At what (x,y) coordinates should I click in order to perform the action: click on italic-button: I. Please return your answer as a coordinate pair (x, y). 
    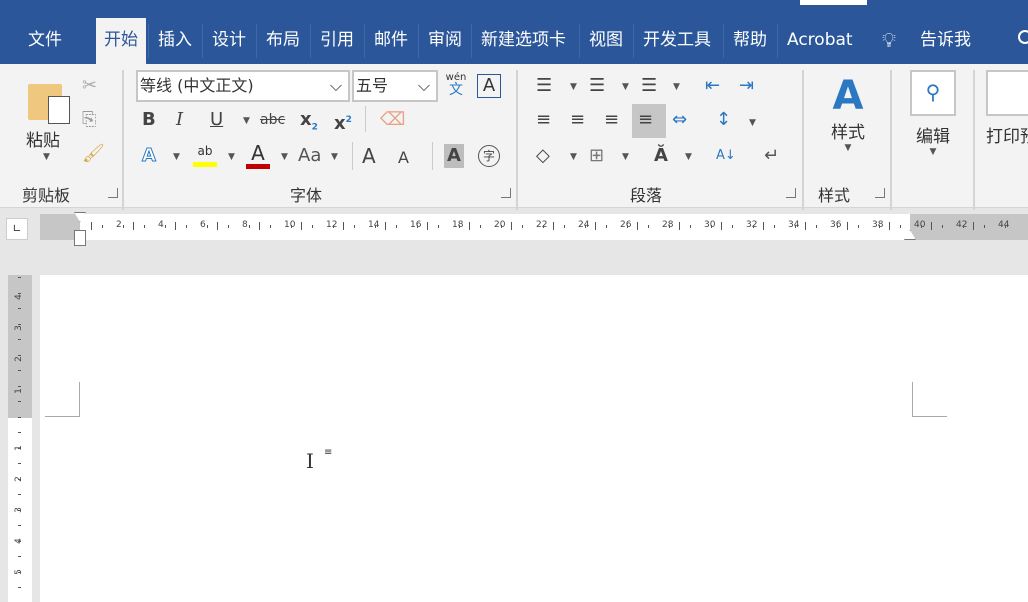
    Looking at the image, I should click on (179, 120).